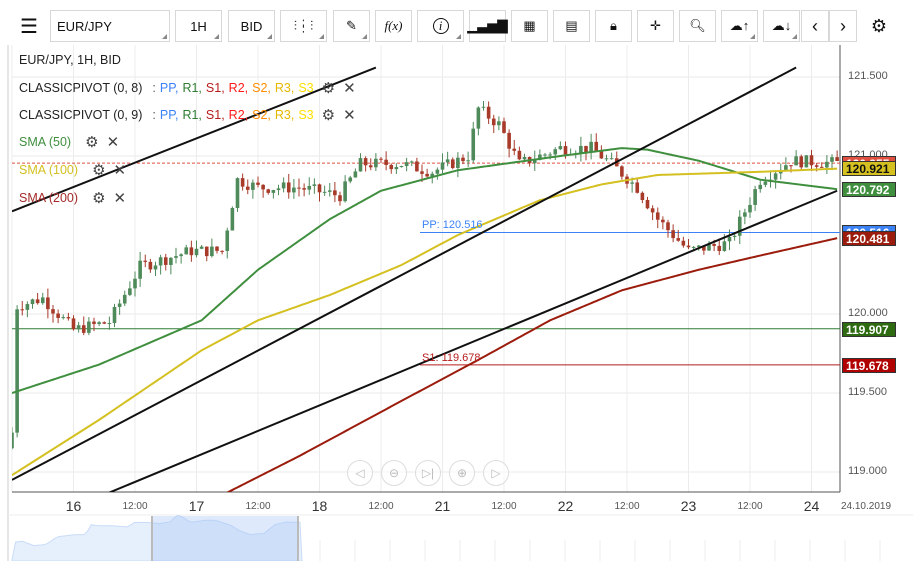  I want to click on sma-legend: SMA (100) ⚙ ✕, so click(72, 170).